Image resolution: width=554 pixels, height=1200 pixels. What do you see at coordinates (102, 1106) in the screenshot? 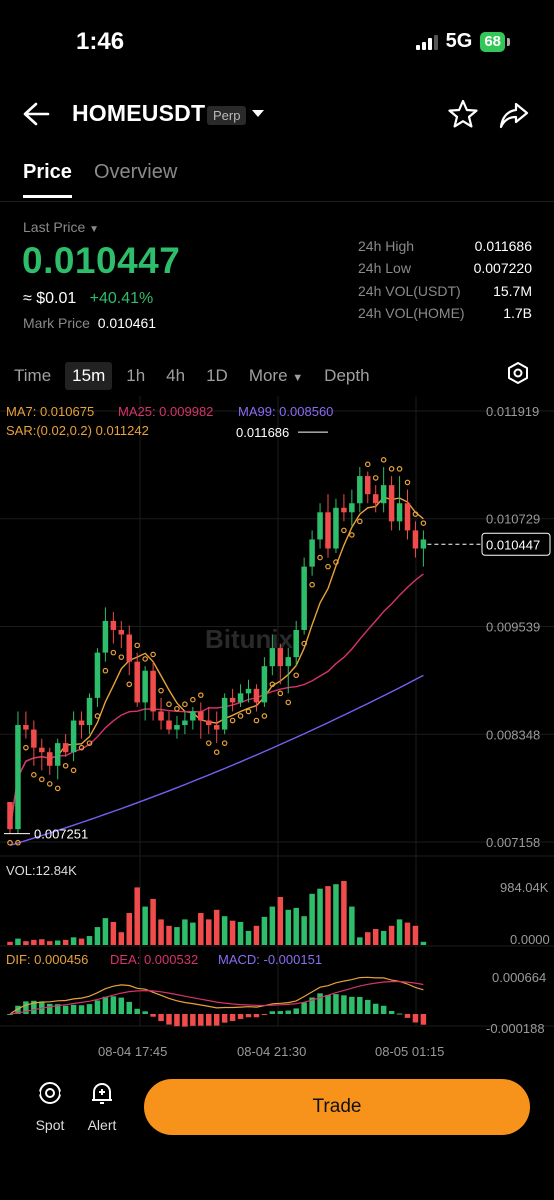
I see `alert-button: Alert` at bounding box center [102, 1106].